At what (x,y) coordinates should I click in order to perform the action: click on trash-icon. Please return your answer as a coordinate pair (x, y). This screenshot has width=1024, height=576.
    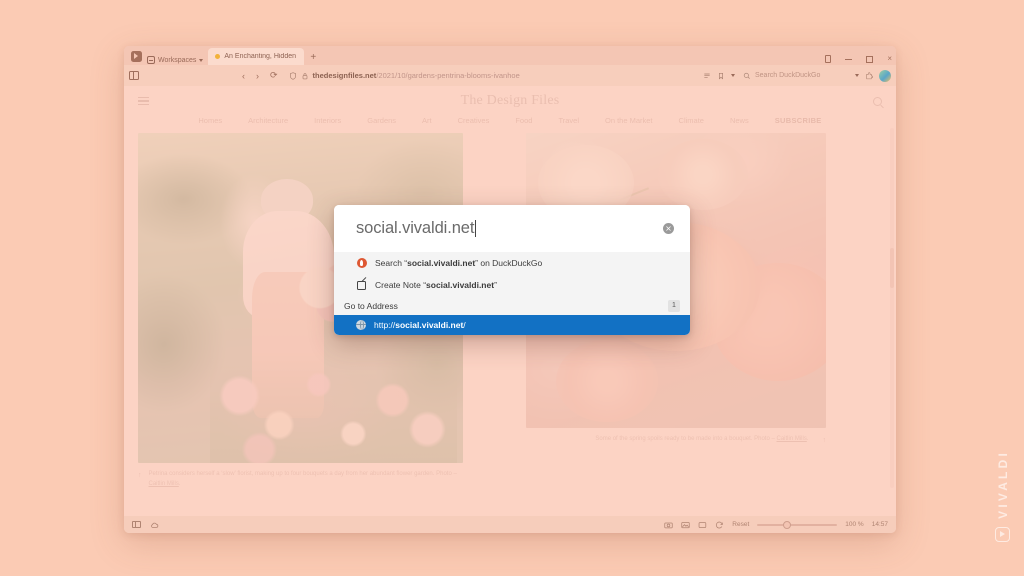
    Looking at the image, I should click on (828, 59).